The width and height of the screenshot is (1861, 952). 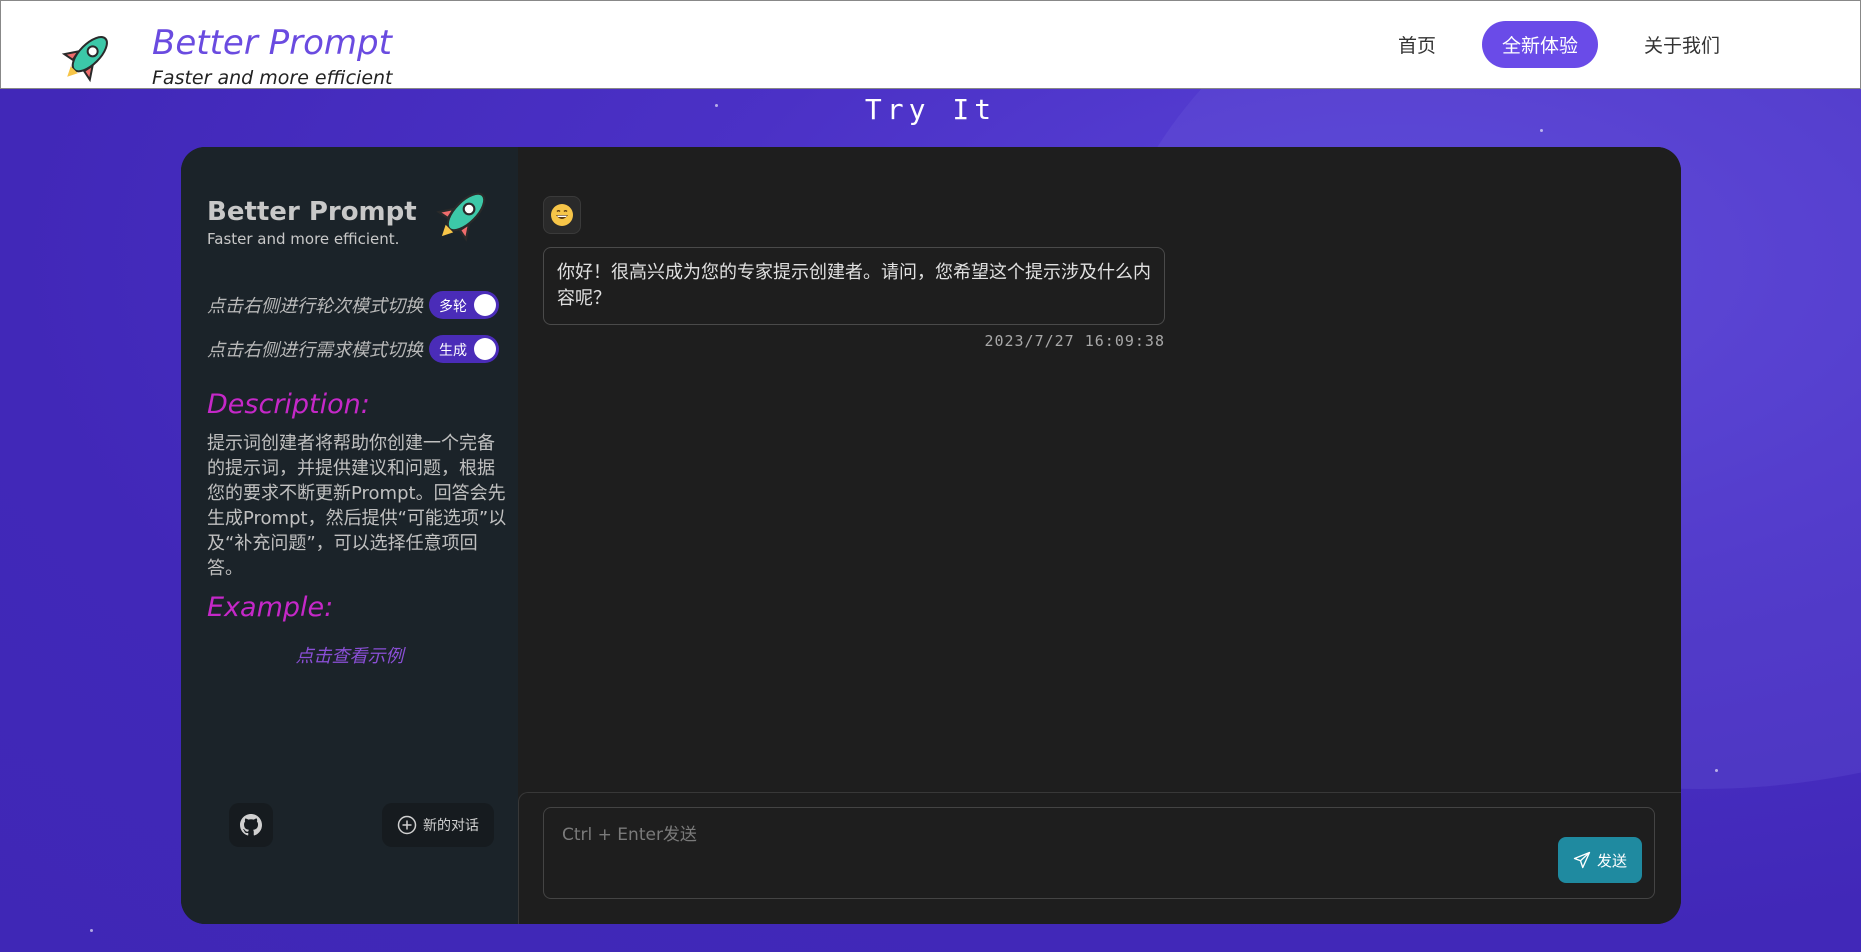 I want to click on nav-about-us: 关于我们, so click(x=1682, y=44).